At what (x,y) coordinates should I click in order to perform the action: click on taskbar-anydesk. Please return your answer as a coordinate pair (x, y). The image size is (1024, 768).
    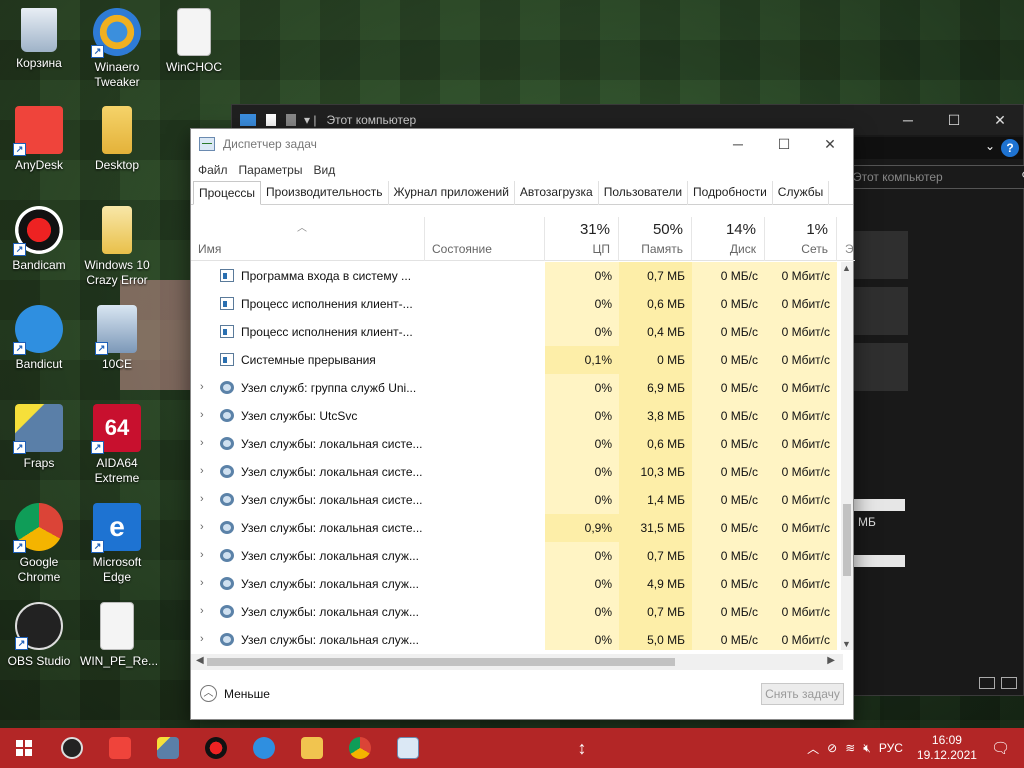
    Looking at the image, I should click on (120, 748).